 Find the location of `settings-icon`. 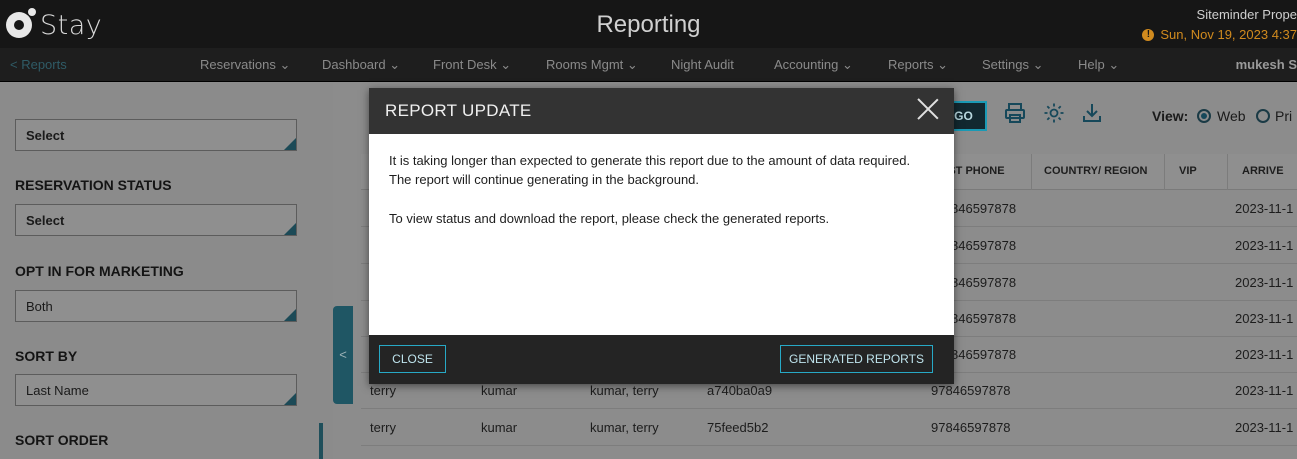

settings-icon is located at coordinates (1054, 114).